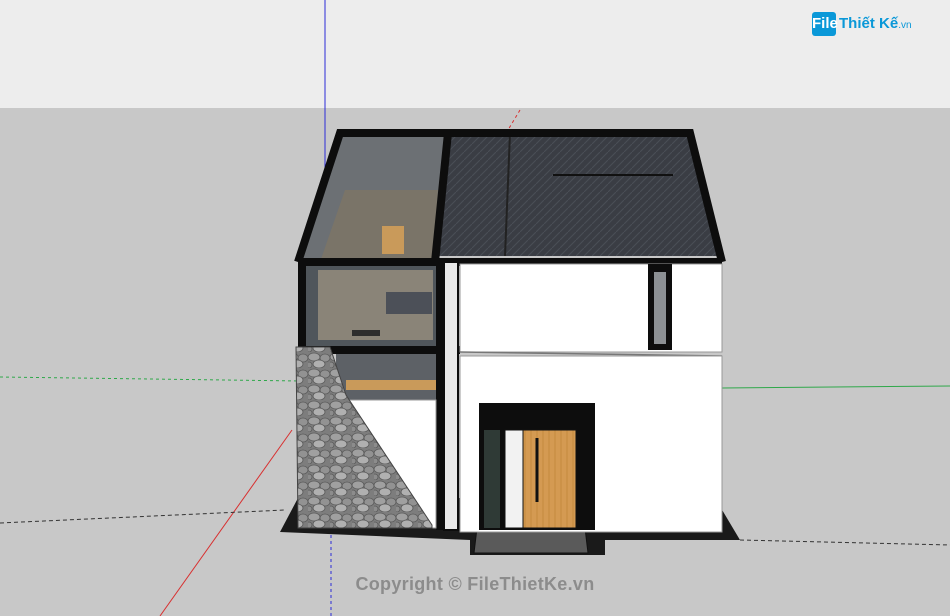  Describe the element at coordinates (576, 194) in the screenshot. I see `dark-roof` at that location.